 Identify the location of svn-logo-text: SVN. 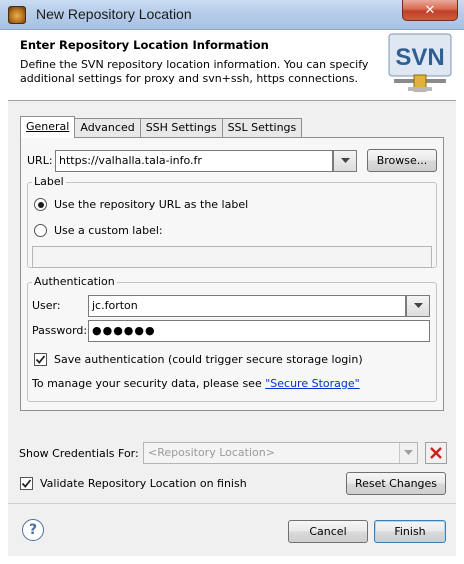
(419, 57).